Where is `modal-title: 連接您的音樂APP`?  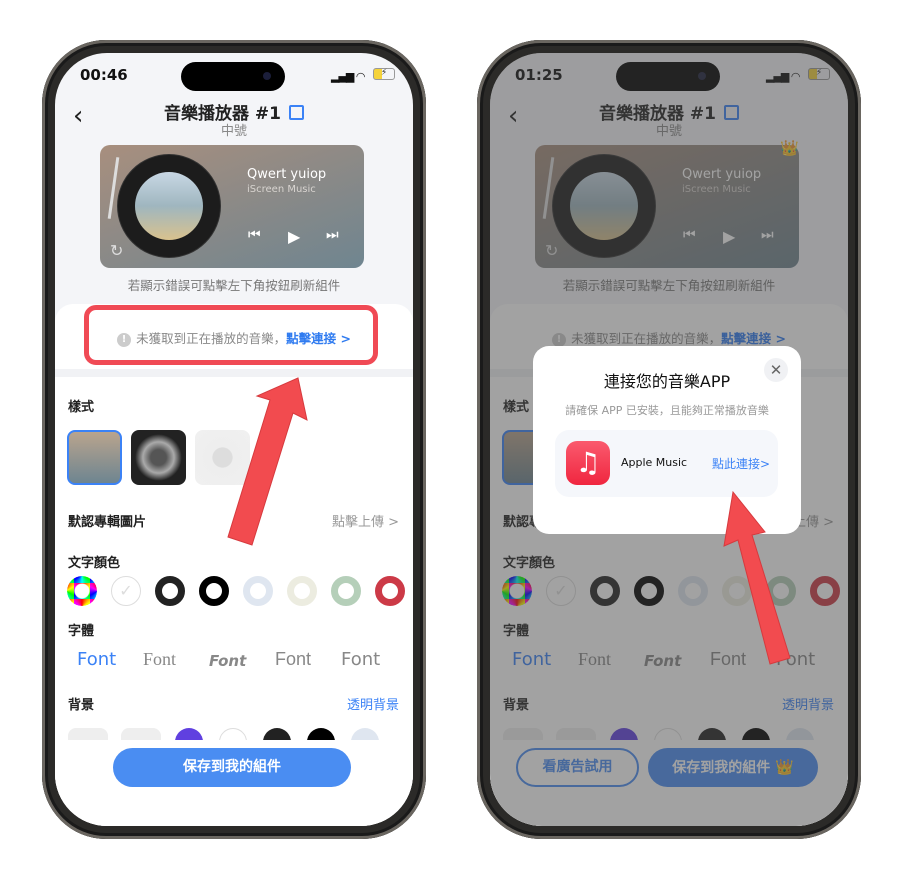 modal-title: 連接您的音樂APP is located at coordinates (667, 381).